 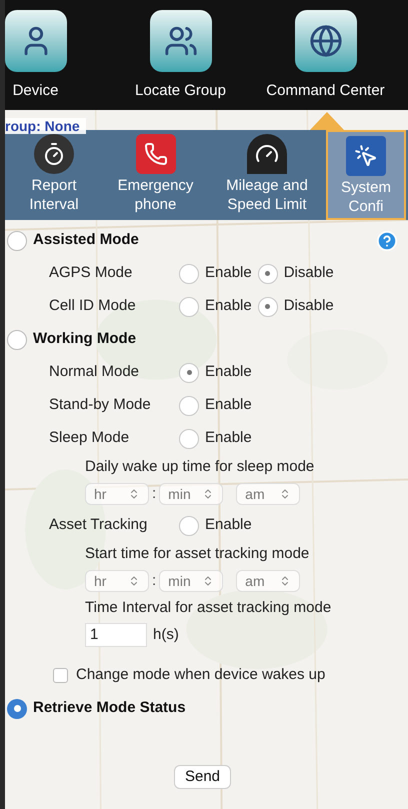 I want to click on unit-label: h(s), so click(x=166, y=634).